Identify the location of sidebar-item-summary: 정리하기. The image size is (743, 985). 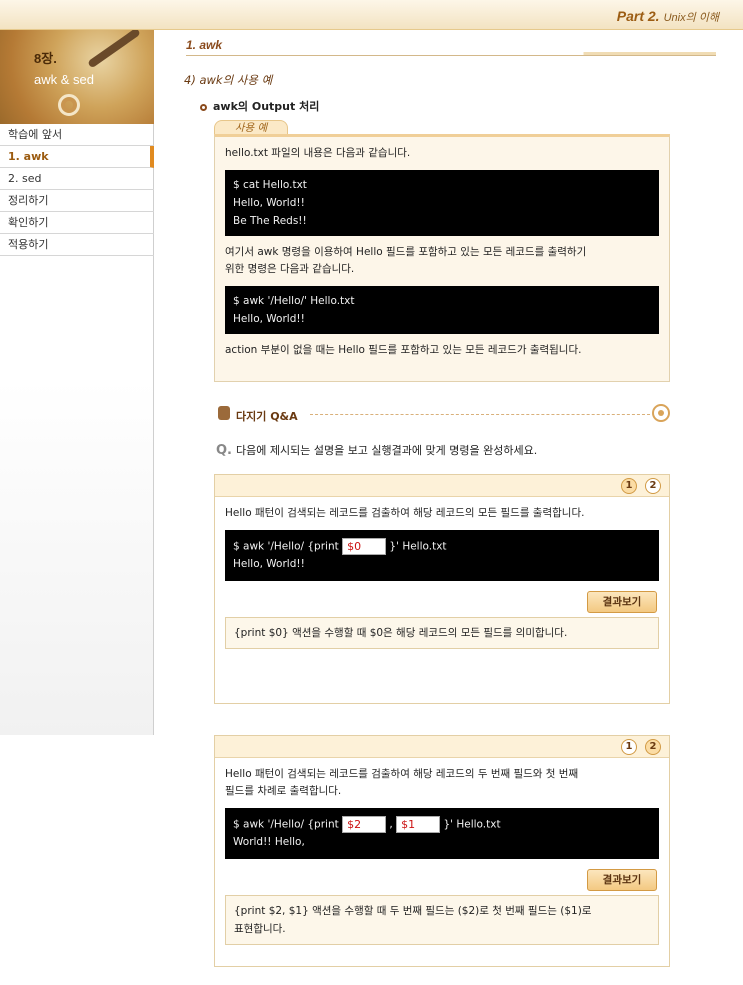
(77, 201).